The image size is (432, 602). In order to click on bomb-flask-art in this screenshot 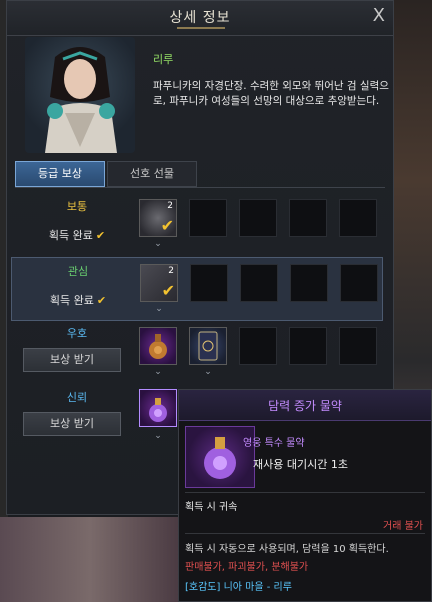, I will do `click(158, 346)`.